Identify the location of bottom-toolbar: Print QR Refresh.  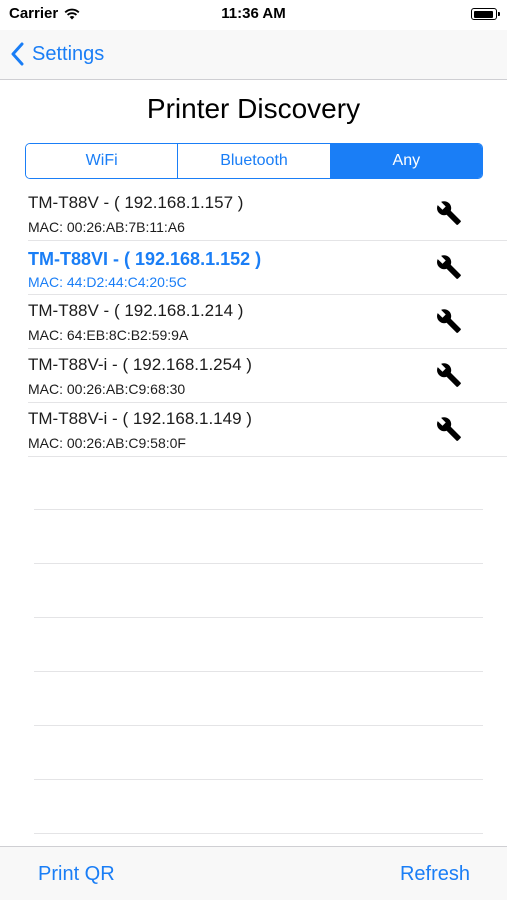
(253, 873).